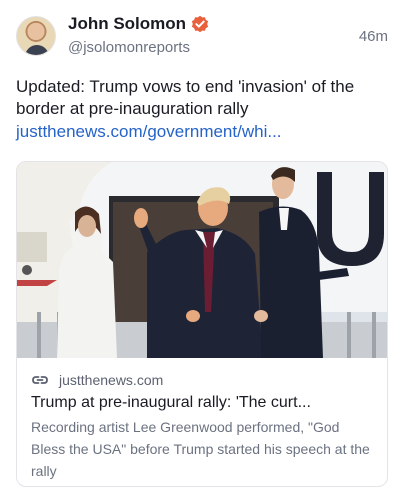 The height and width of the screenshot is (500, 404). I want to click on link-icon, so click(40, 380).